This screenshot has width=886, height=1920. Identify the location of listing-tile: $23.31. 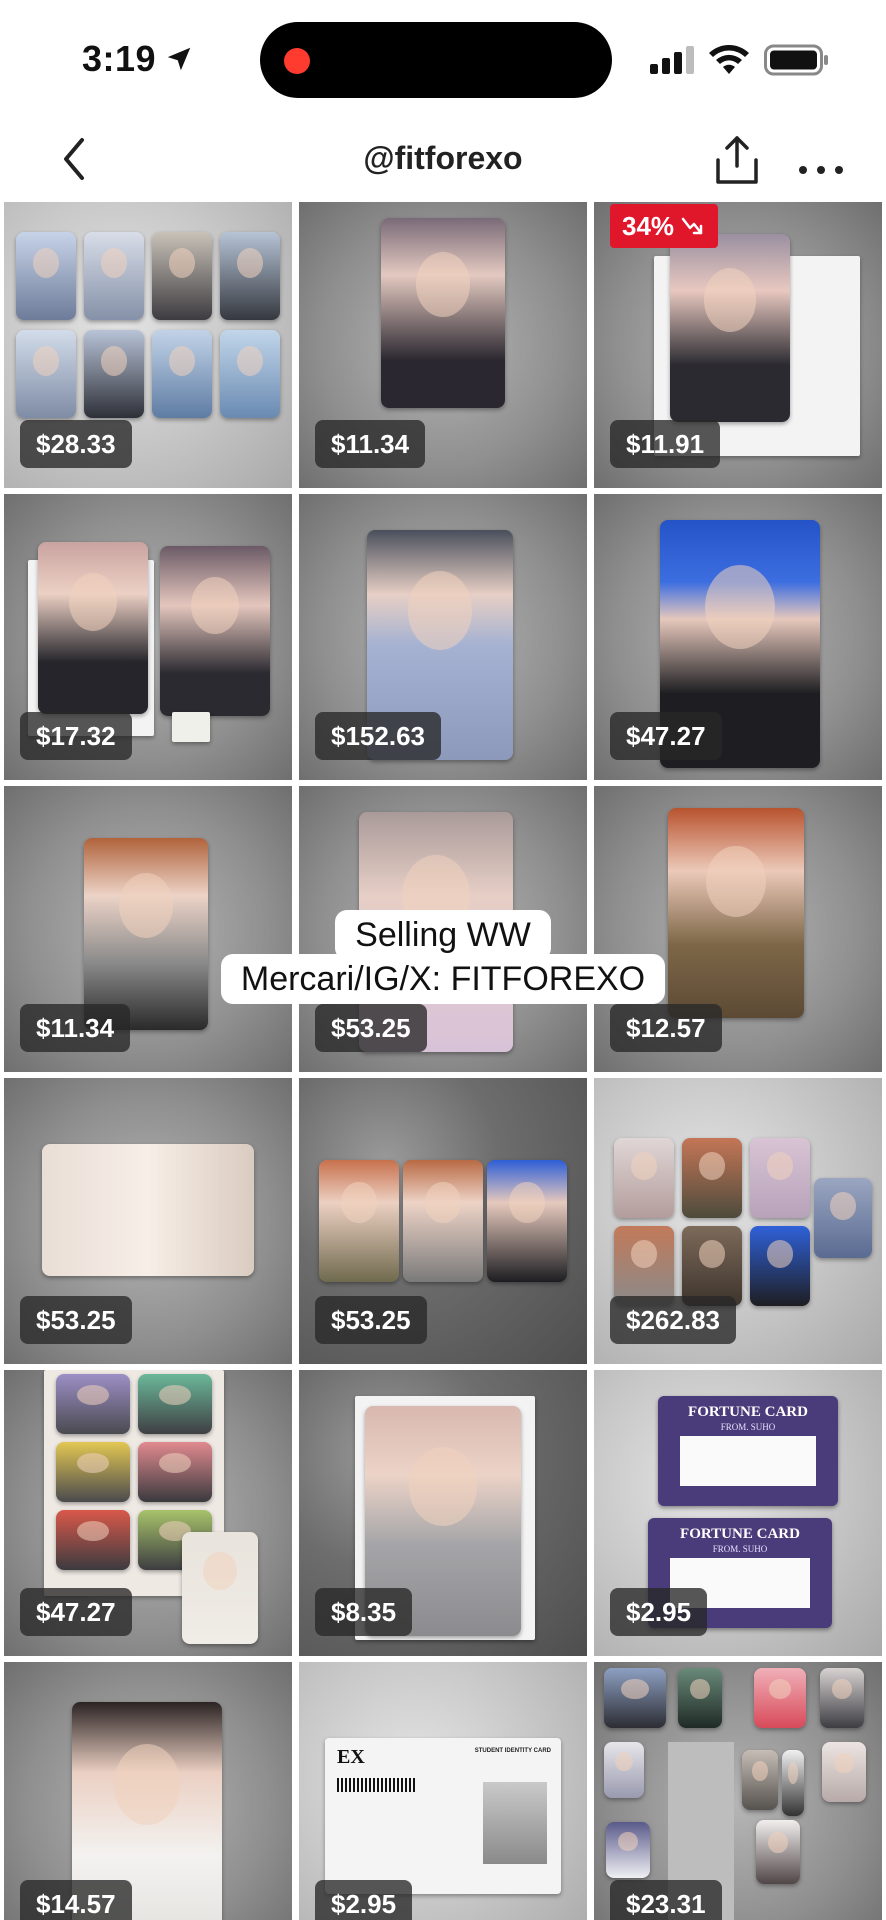
(738, 1791).